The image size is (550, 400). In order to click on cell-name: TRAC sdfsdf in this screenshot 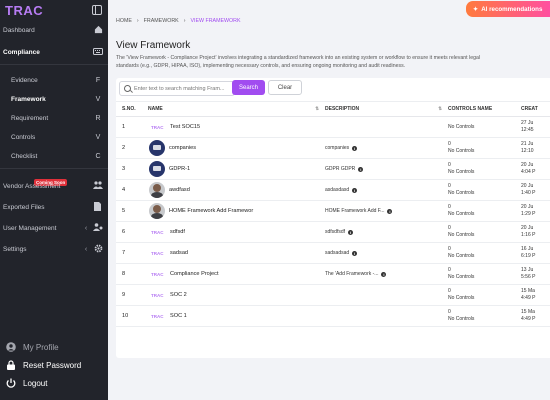, I will do `click(236, 232)`.